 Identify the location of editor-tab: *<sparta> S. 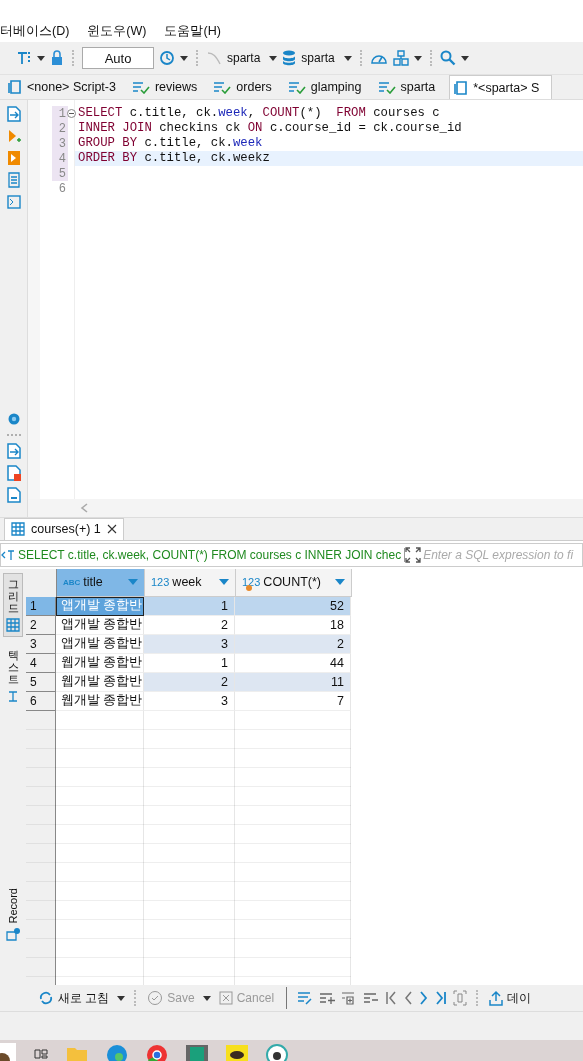
(501, 87).